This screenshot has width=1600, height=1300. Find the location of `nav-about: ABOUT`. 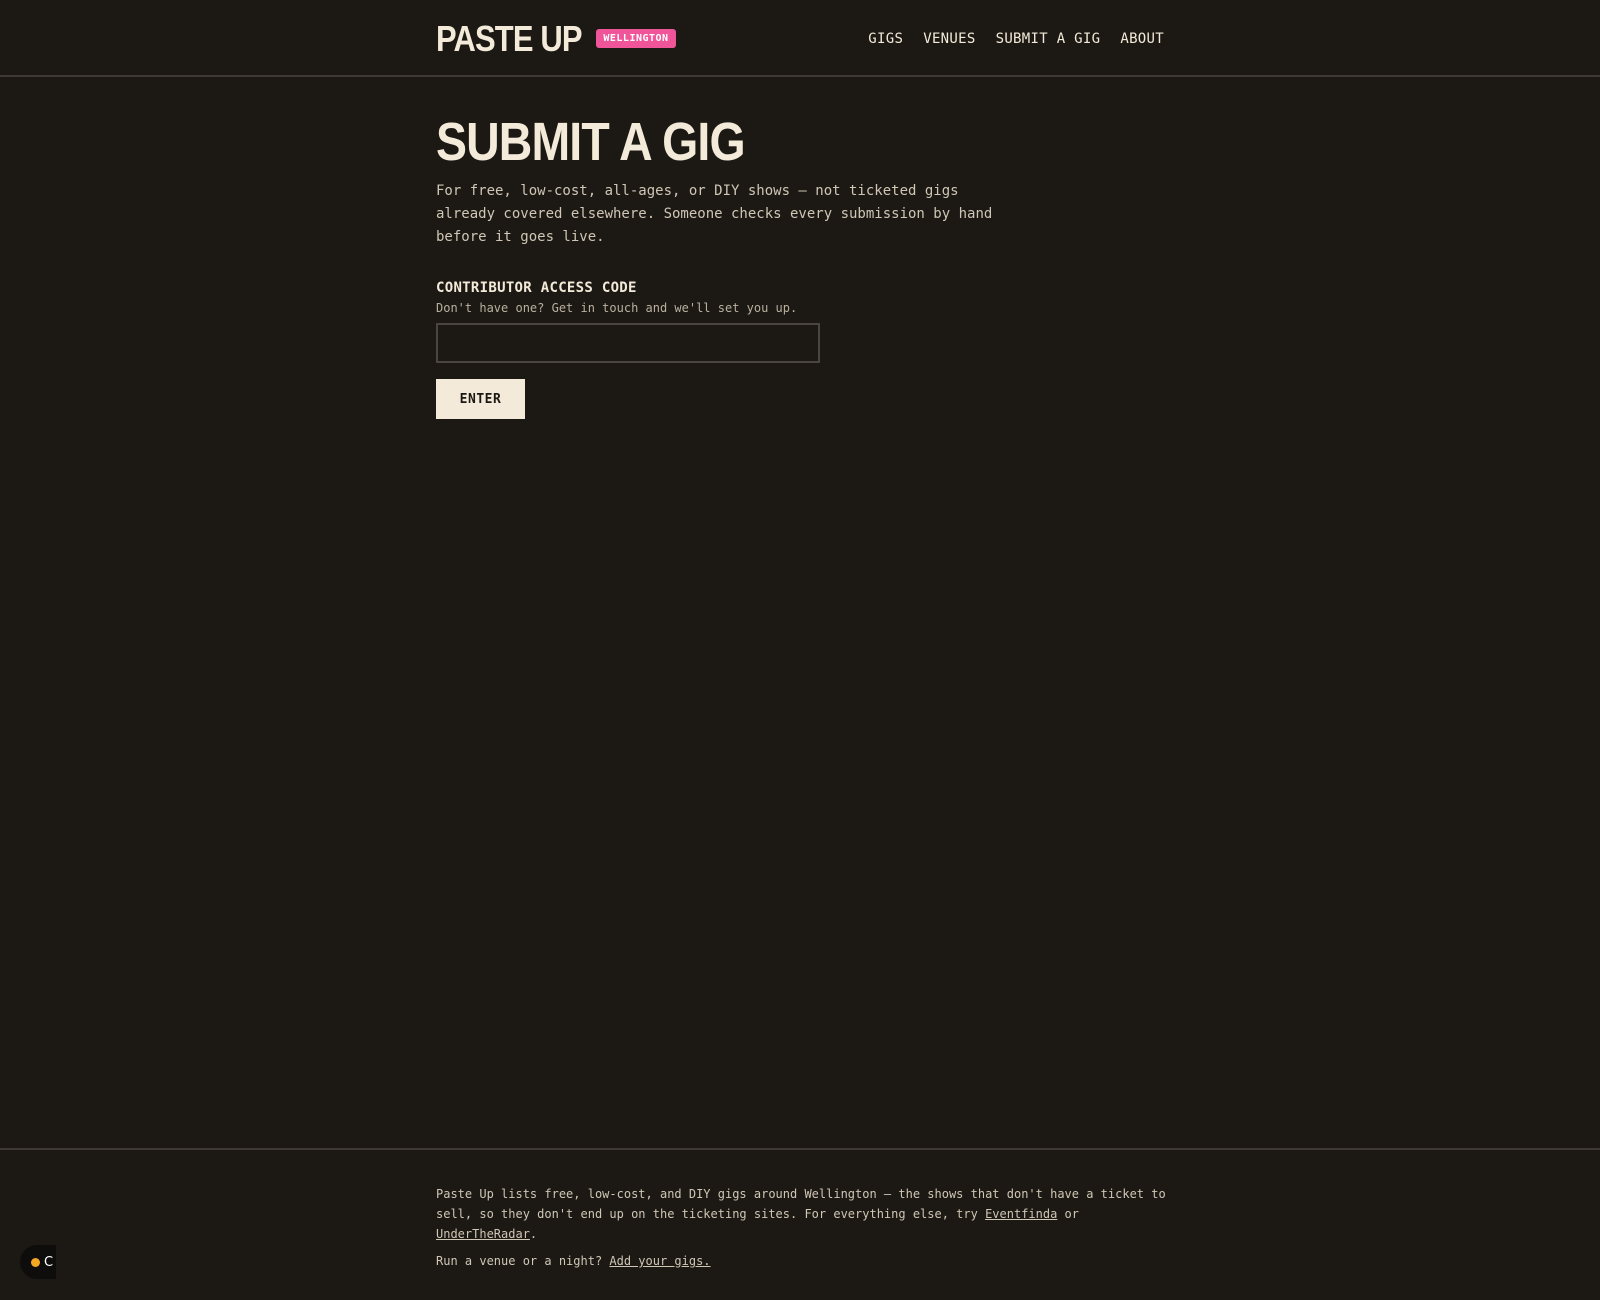

nav-about: ABOUT is located at coordinates (1142, 39).